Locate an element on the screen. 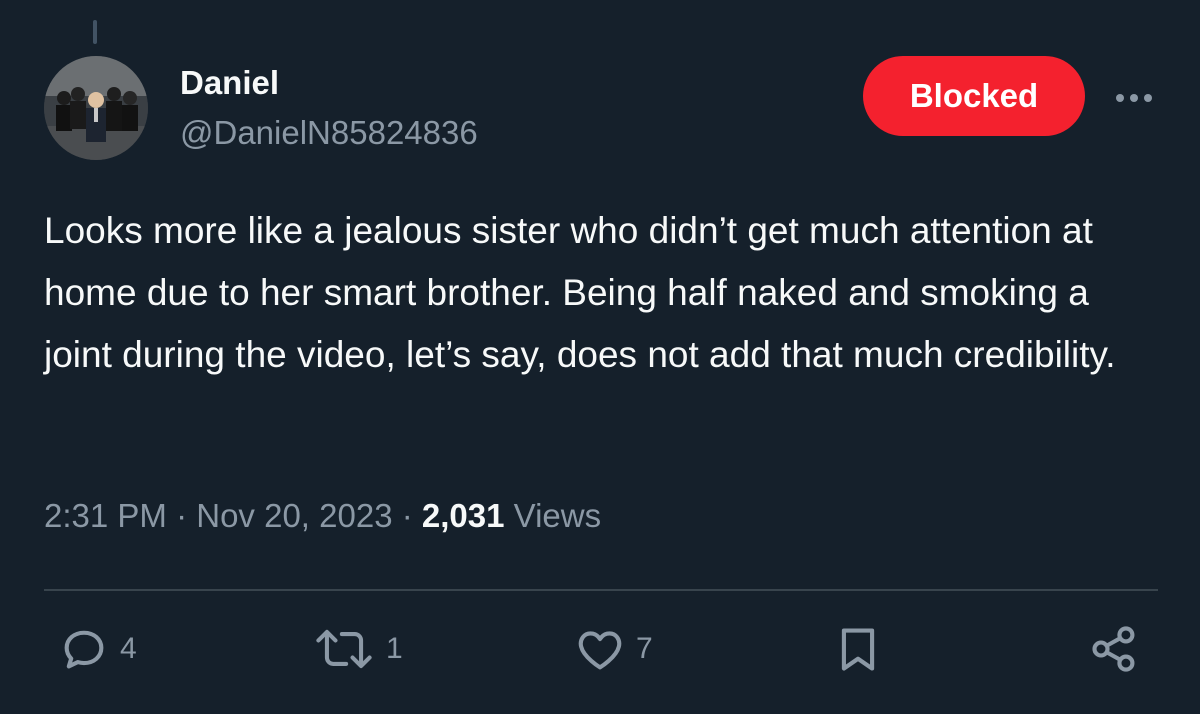 This screenshot has width=1200, height=714. avatar is located at coordinates (96, 108).